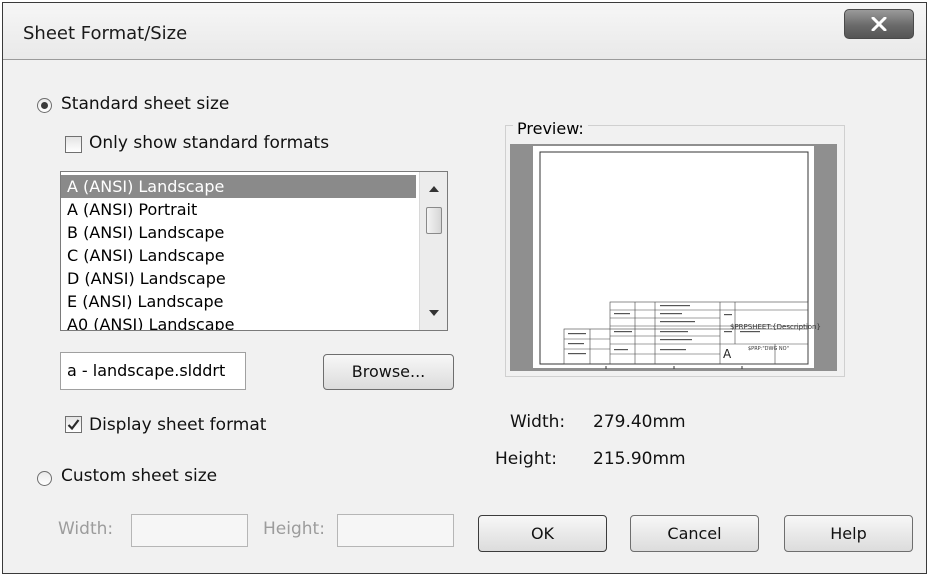 The image size is (929, 576). What do you see at coordinates (538, 422) in the screenshot?
I see `preview-width-label: Width:` at bounding box center [538, 422].